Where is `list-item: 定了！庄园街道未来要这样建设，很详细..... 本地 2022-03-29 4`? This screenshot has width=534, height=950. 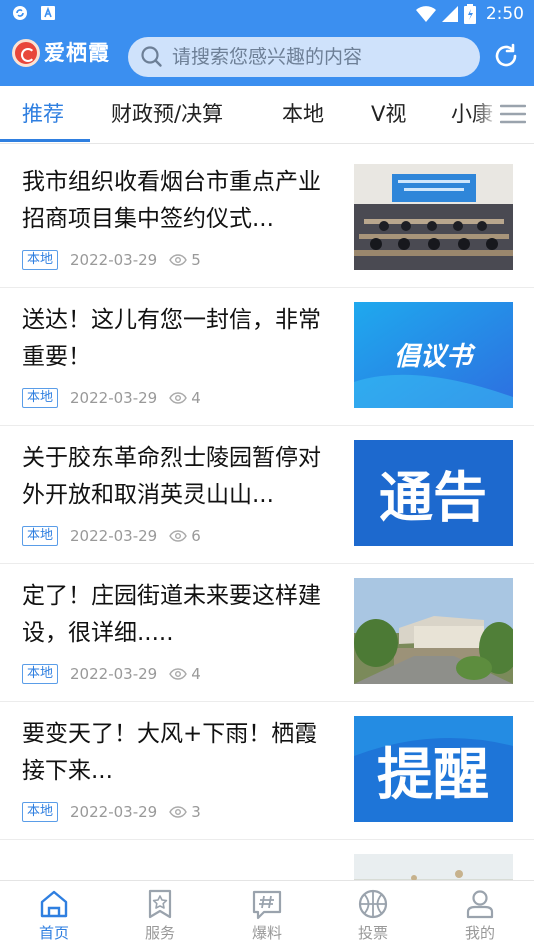
list-item: 定了！庄园街道未来要这样建设，很详细..... 本地 2022-03-29 4 is located at coordinates (267, 633).